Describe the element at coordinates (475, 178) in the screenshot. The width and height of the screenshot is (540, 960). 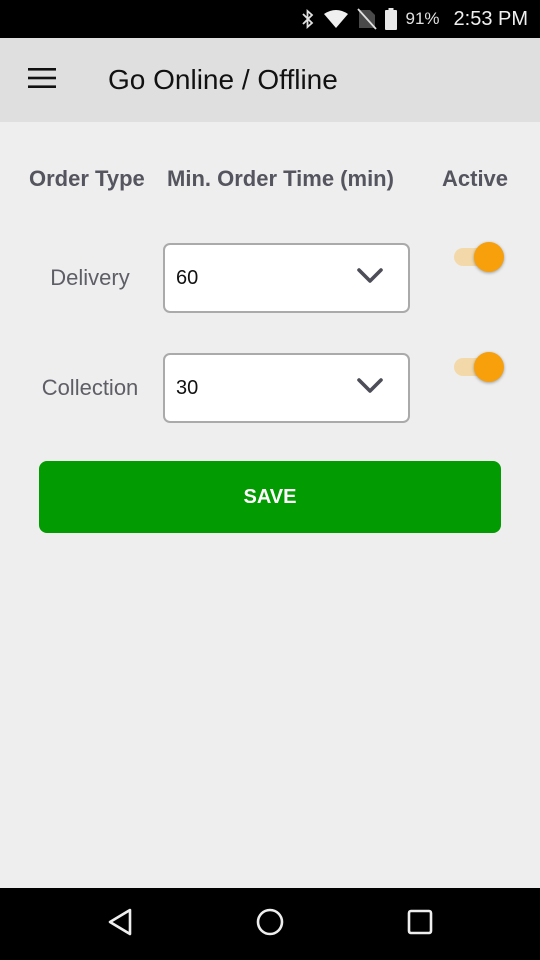
I see `column-header-active: Active` at that location.